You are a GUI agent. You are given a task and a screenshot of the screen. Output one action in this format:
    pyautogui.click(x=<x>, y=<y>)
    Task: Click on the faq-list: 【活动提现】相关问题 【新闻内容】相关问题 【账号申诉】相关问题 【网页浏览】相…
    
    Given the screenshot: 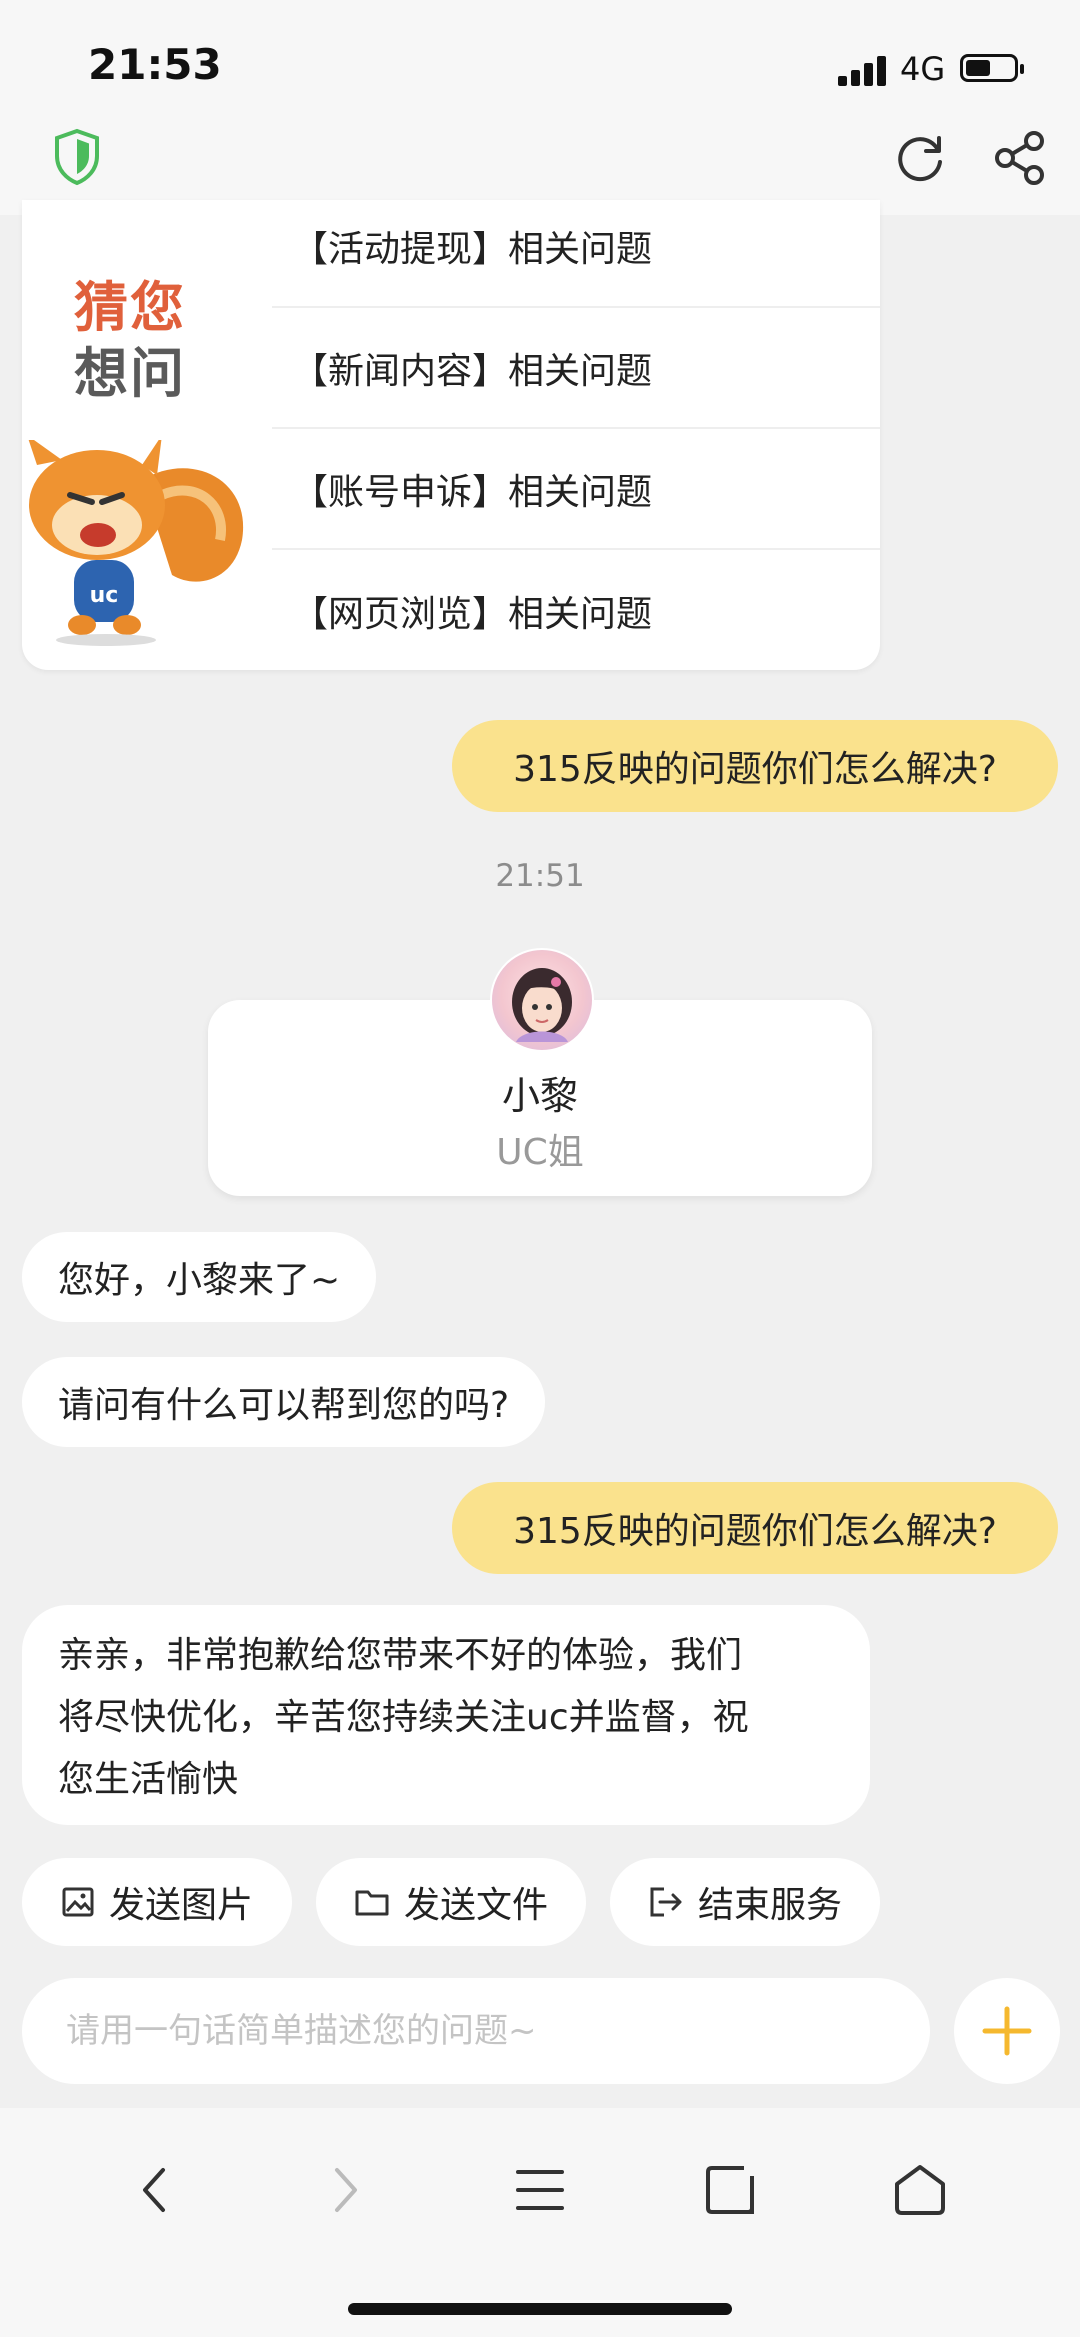 What is the action you would take?
    pyautogui.click(x=576, y=435)
    